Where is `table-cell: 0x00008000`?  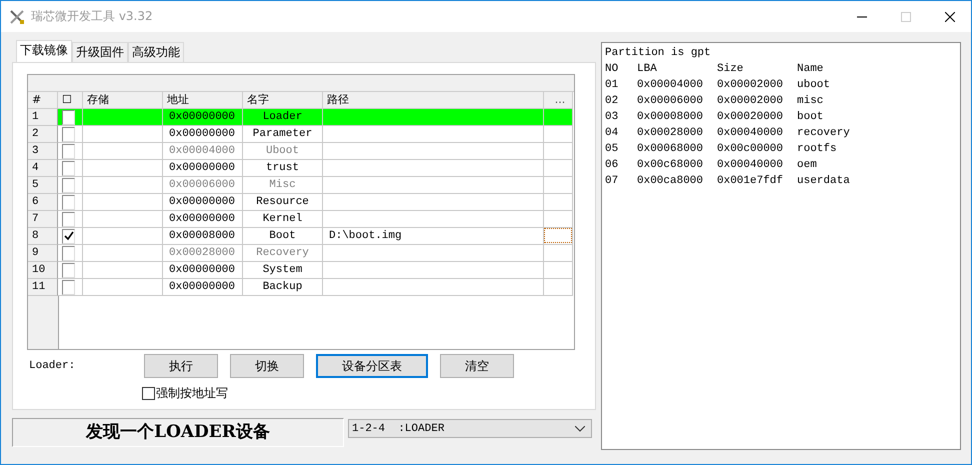
table-cell: 0x00008000 is located at coordinates (203, 236).